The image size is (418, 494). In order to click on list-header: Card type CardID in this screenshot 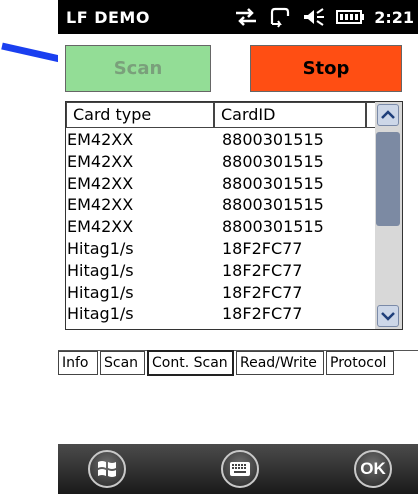, I will do `click(234, 115)`.